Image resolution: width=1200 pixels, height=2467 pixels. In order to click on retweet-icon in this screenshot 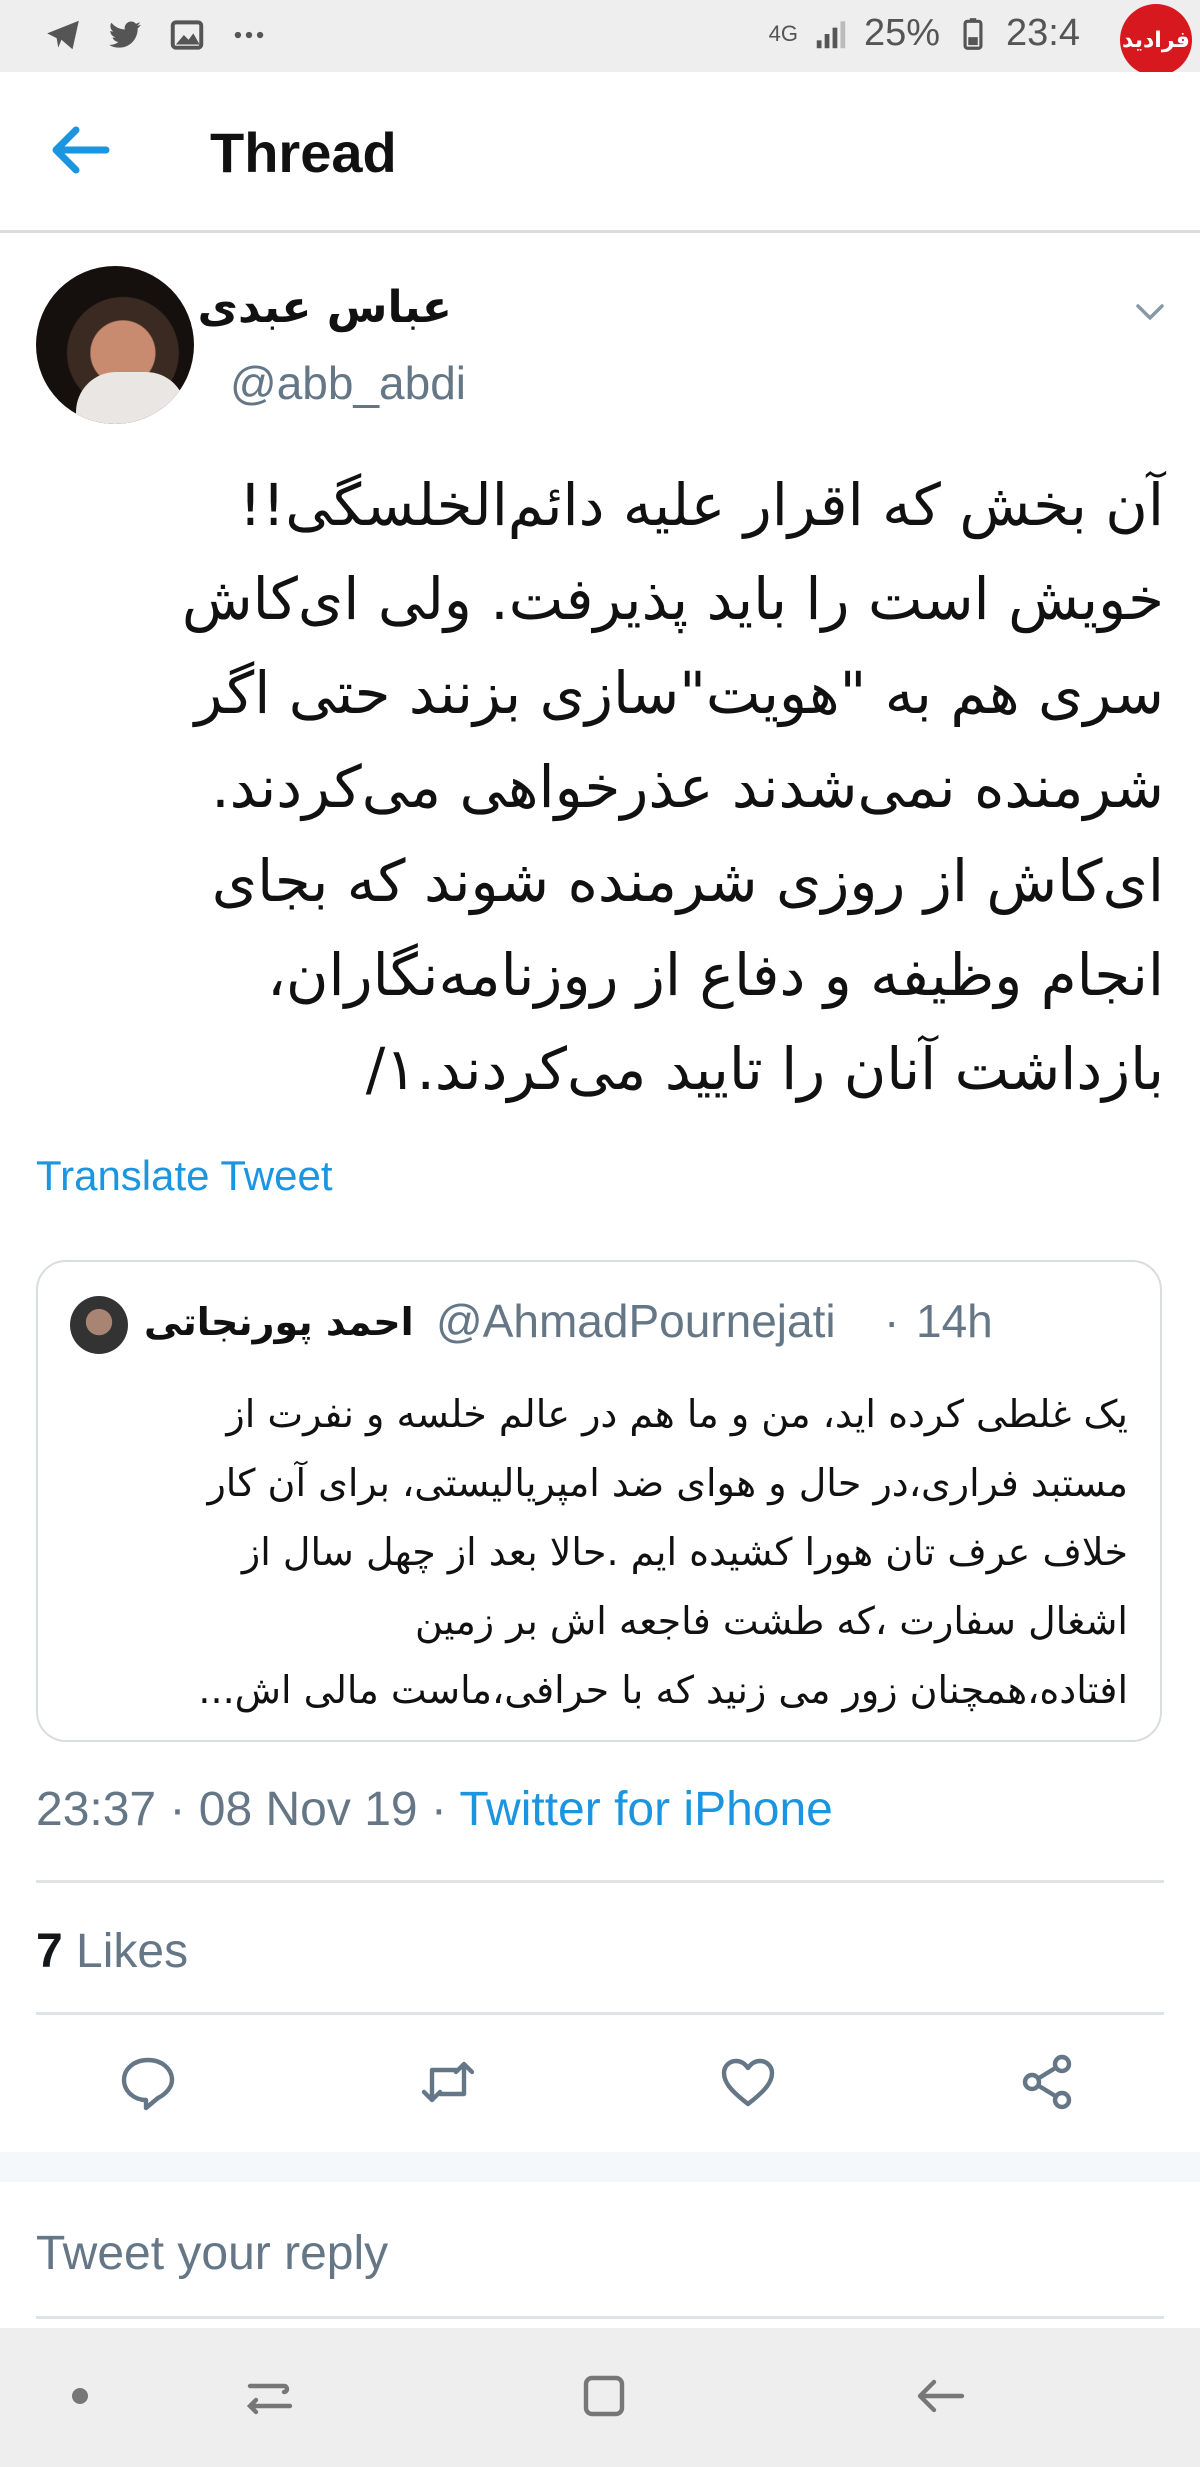, I will do `click(448, 2082)`.